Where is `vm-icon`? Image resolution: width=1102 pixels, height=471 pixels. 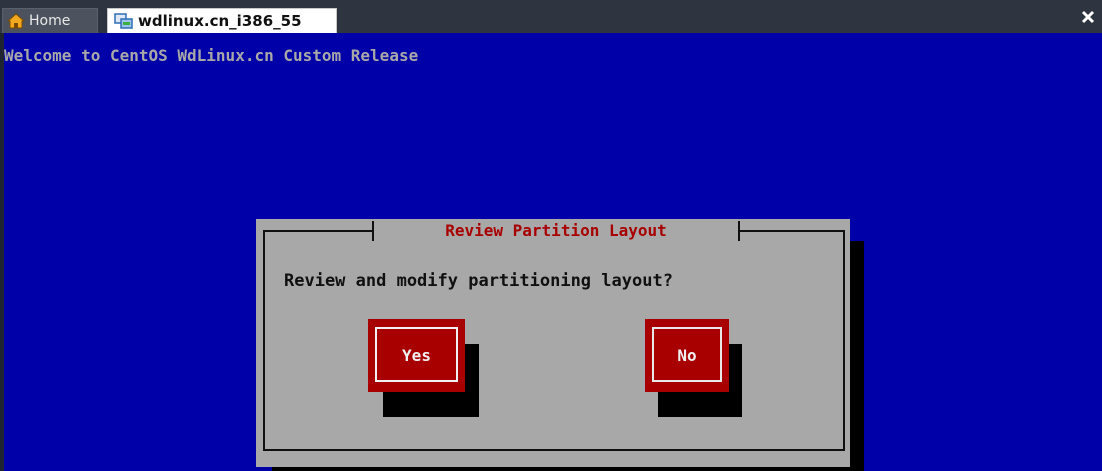 vm-icon is located at coordinates (123, 21).